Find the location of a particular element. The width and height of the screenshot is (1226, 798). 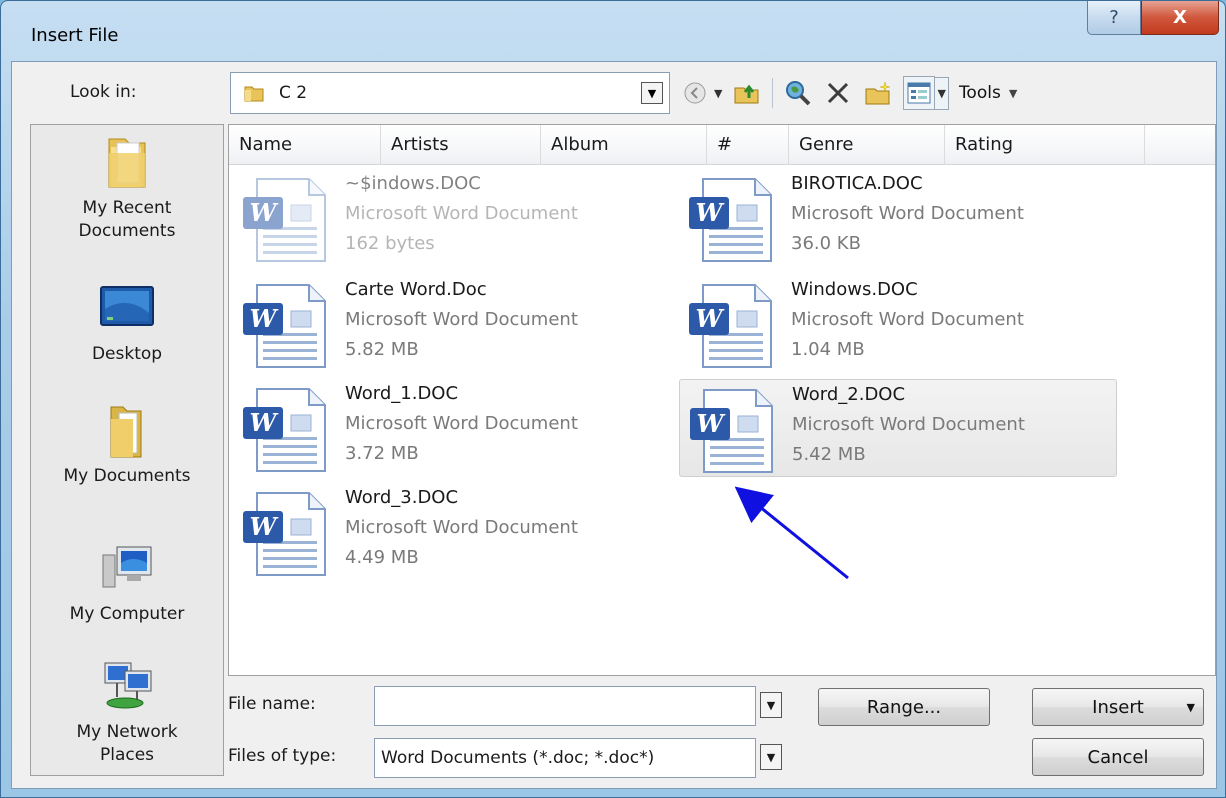

insert-button: Insert ▼ is located at coordinates (1118, 707).